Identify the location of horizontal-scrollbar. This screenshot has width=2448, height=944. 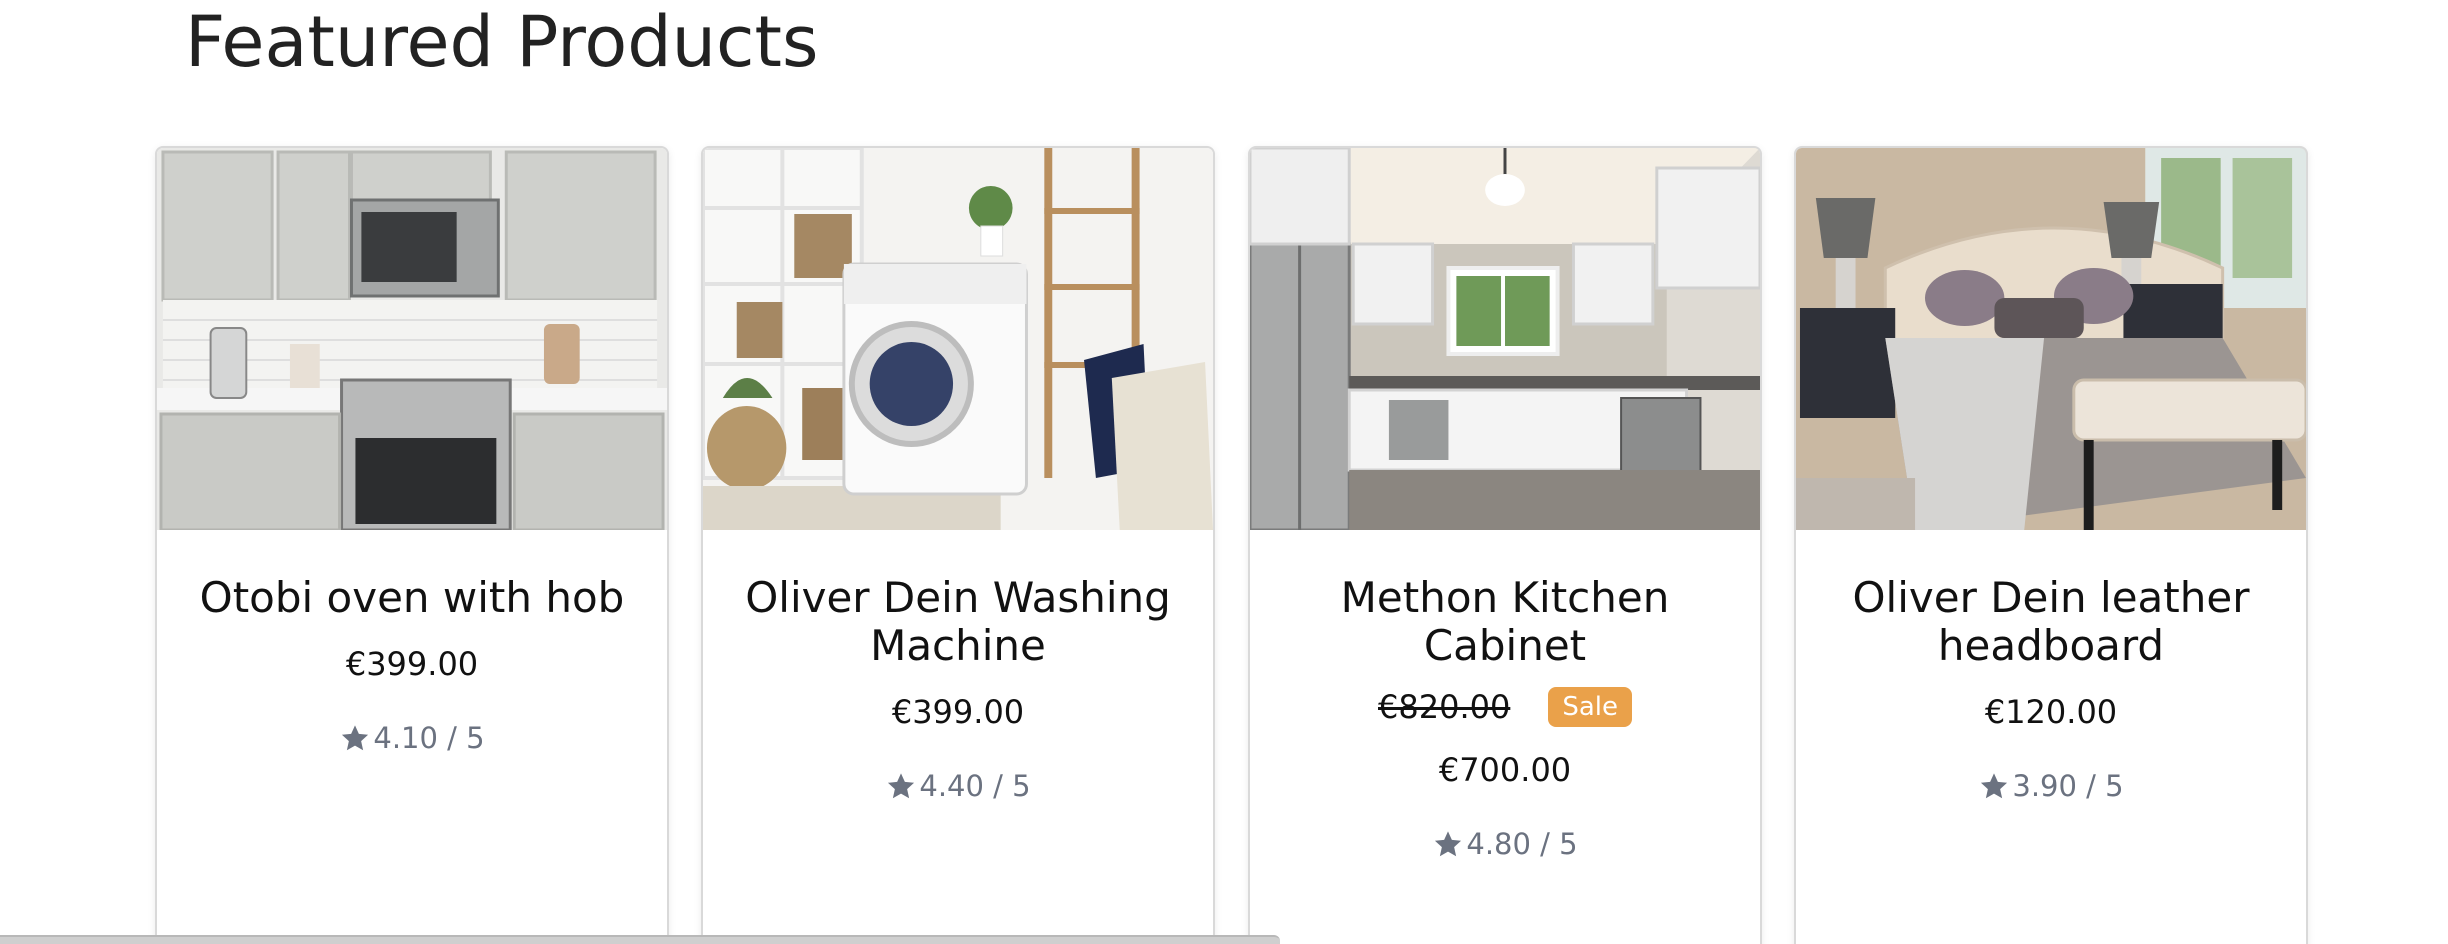
(640, 939).